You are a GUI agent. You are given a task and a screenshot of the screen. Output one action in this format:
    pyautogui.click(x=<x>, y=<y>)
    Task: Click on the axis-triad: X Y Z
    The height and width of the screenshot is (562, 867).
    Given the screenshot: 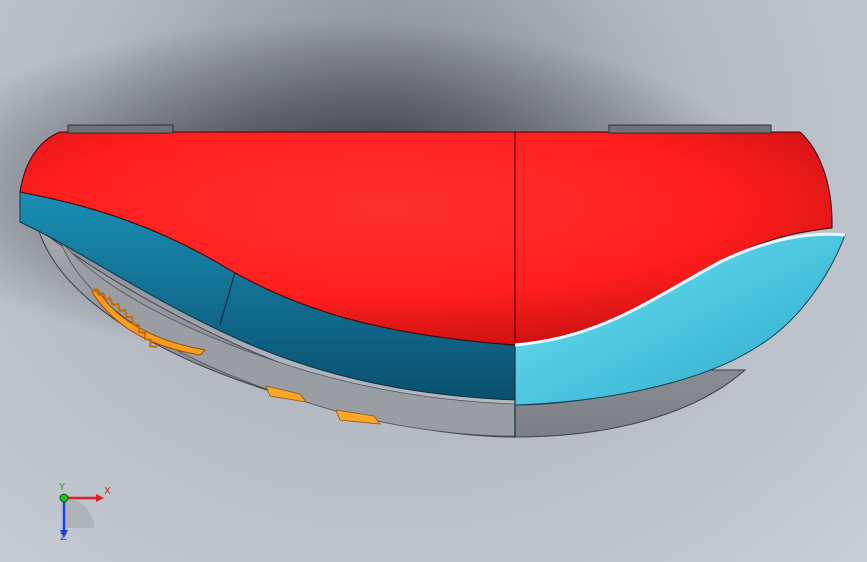 What is the action you would take?
    pyautogui.click(x=81, y=512)
    